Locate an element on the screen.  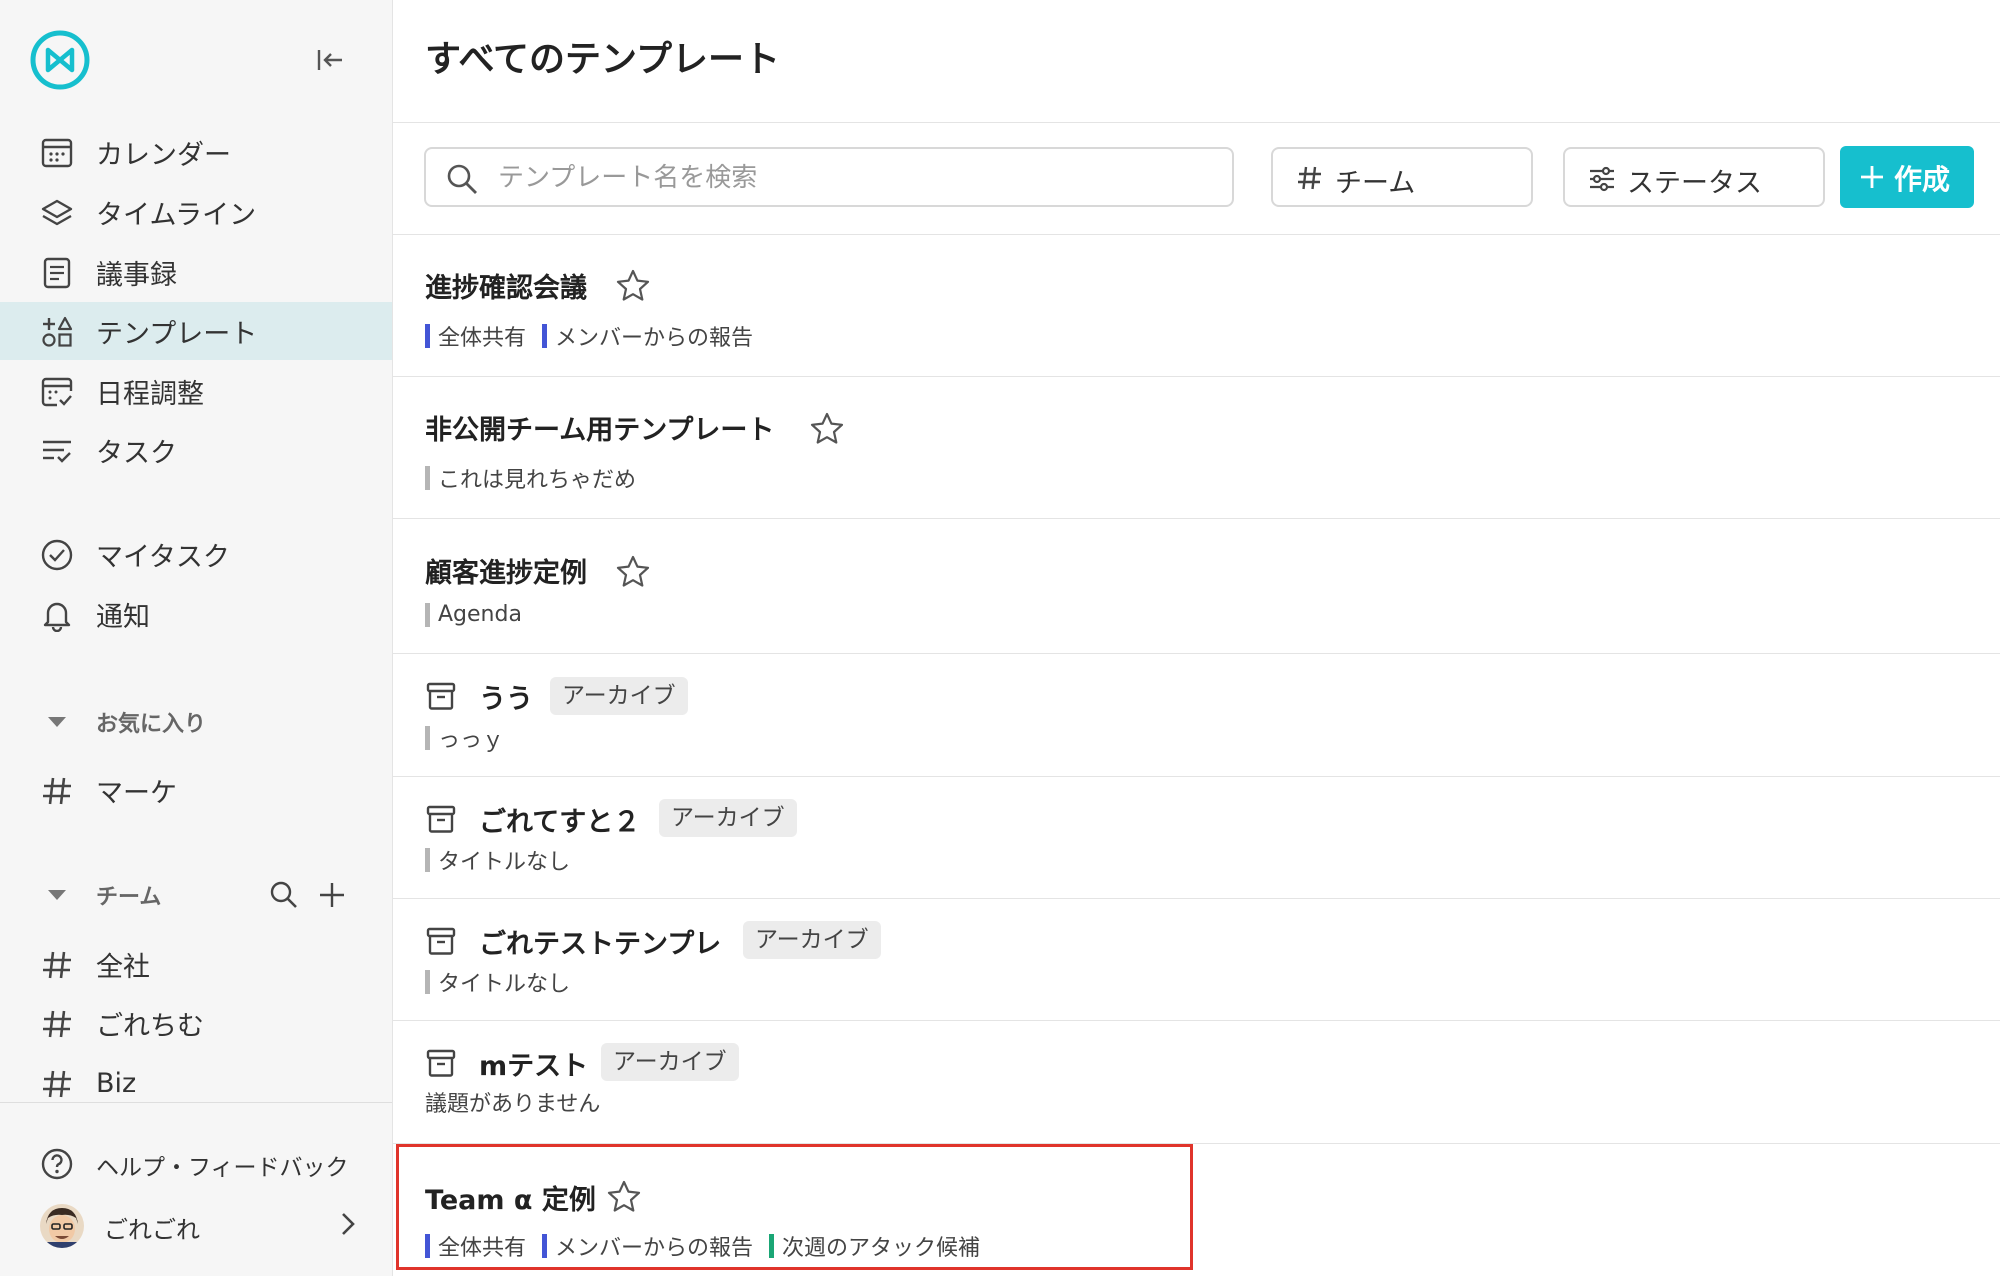
user-menu: ごれごれ is located at coordinates (196, 1224).